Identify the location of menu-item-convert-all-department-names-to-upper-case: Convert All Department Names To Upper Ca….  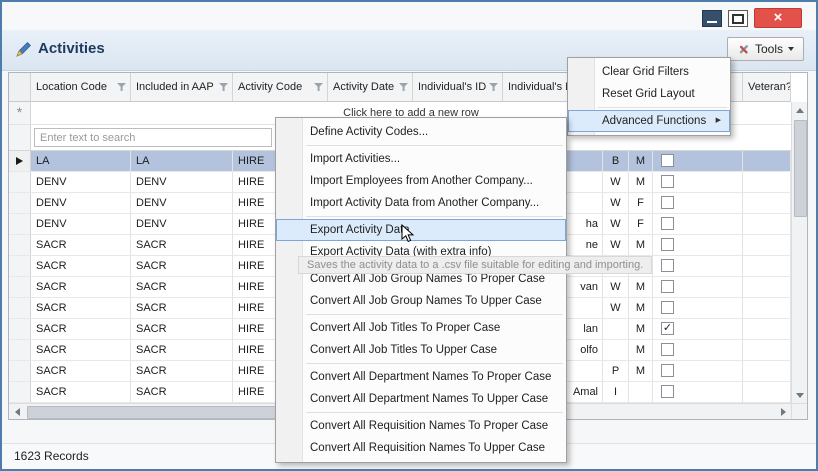
(421, 399).